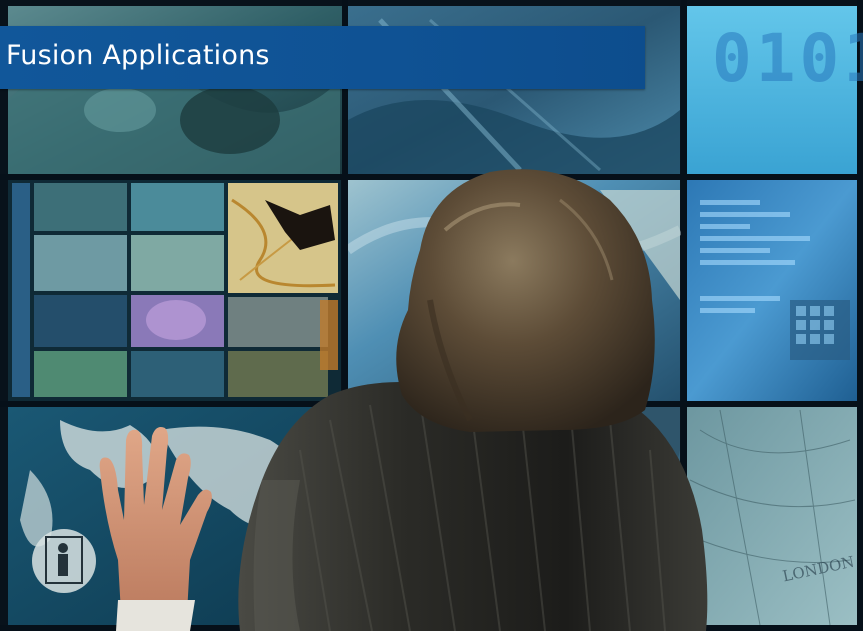 The image size is (863, 631). What do you see at coordinates (787, 58) in the screenshot?
I see `binary-overlay-text: 0101` at bounding box center [787, 58].